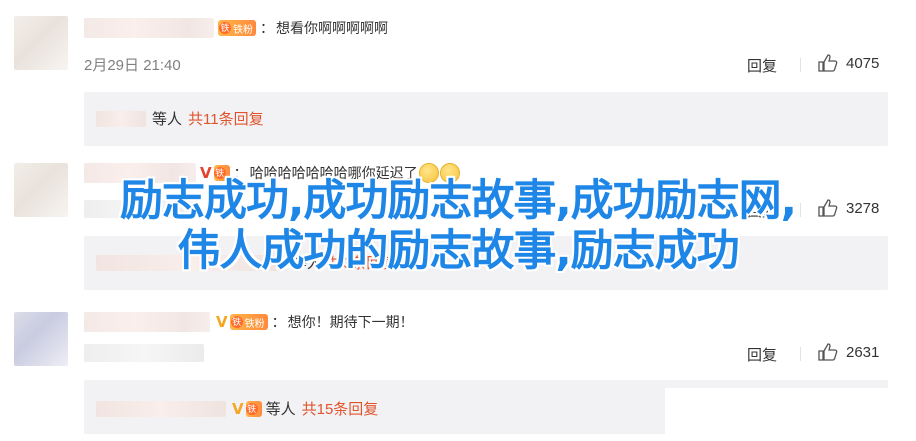 This screenshot has height=441, width=916. I want to click on comment-text: 想你！期待下一期！, so click(350, 322).